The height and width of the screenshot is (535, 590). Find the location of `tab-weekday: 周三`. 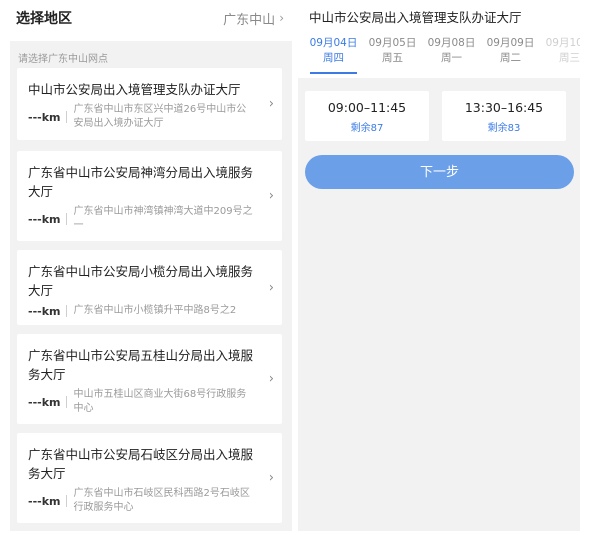

tab-weekday: 周三 is located at coordinates (569, 58).